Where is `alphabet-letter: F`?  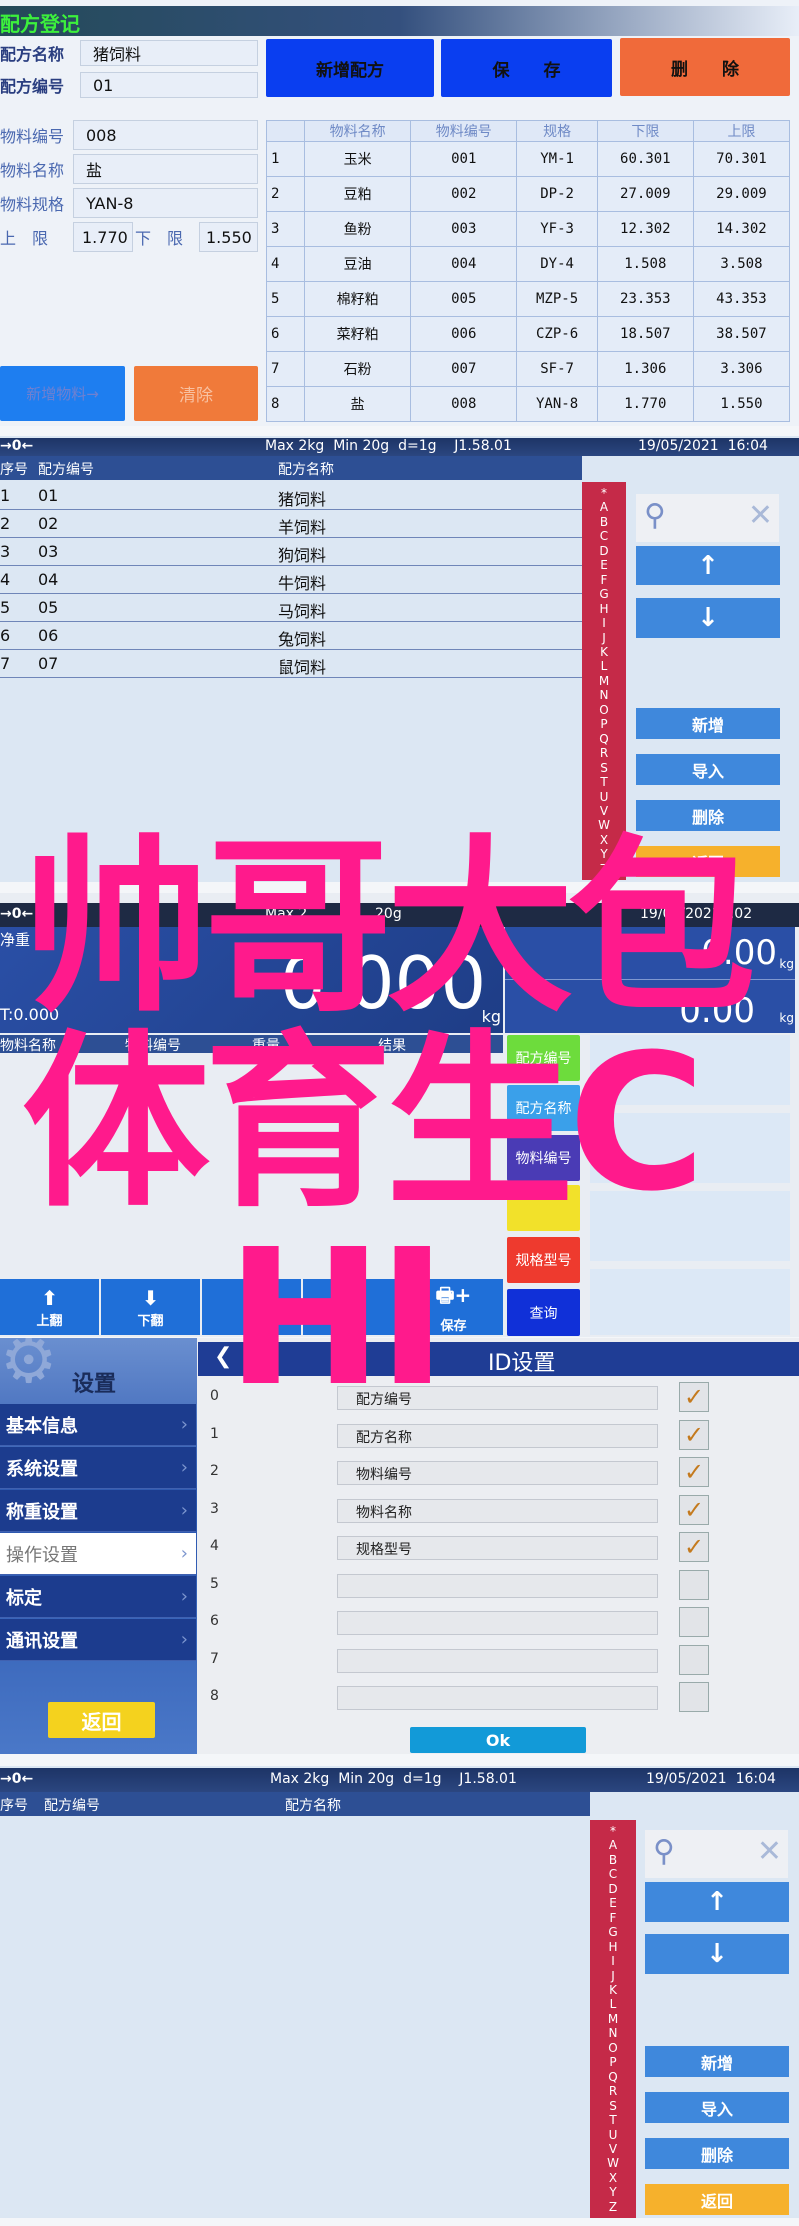
alphabet-letter: F is located at coordinates (604, 580).